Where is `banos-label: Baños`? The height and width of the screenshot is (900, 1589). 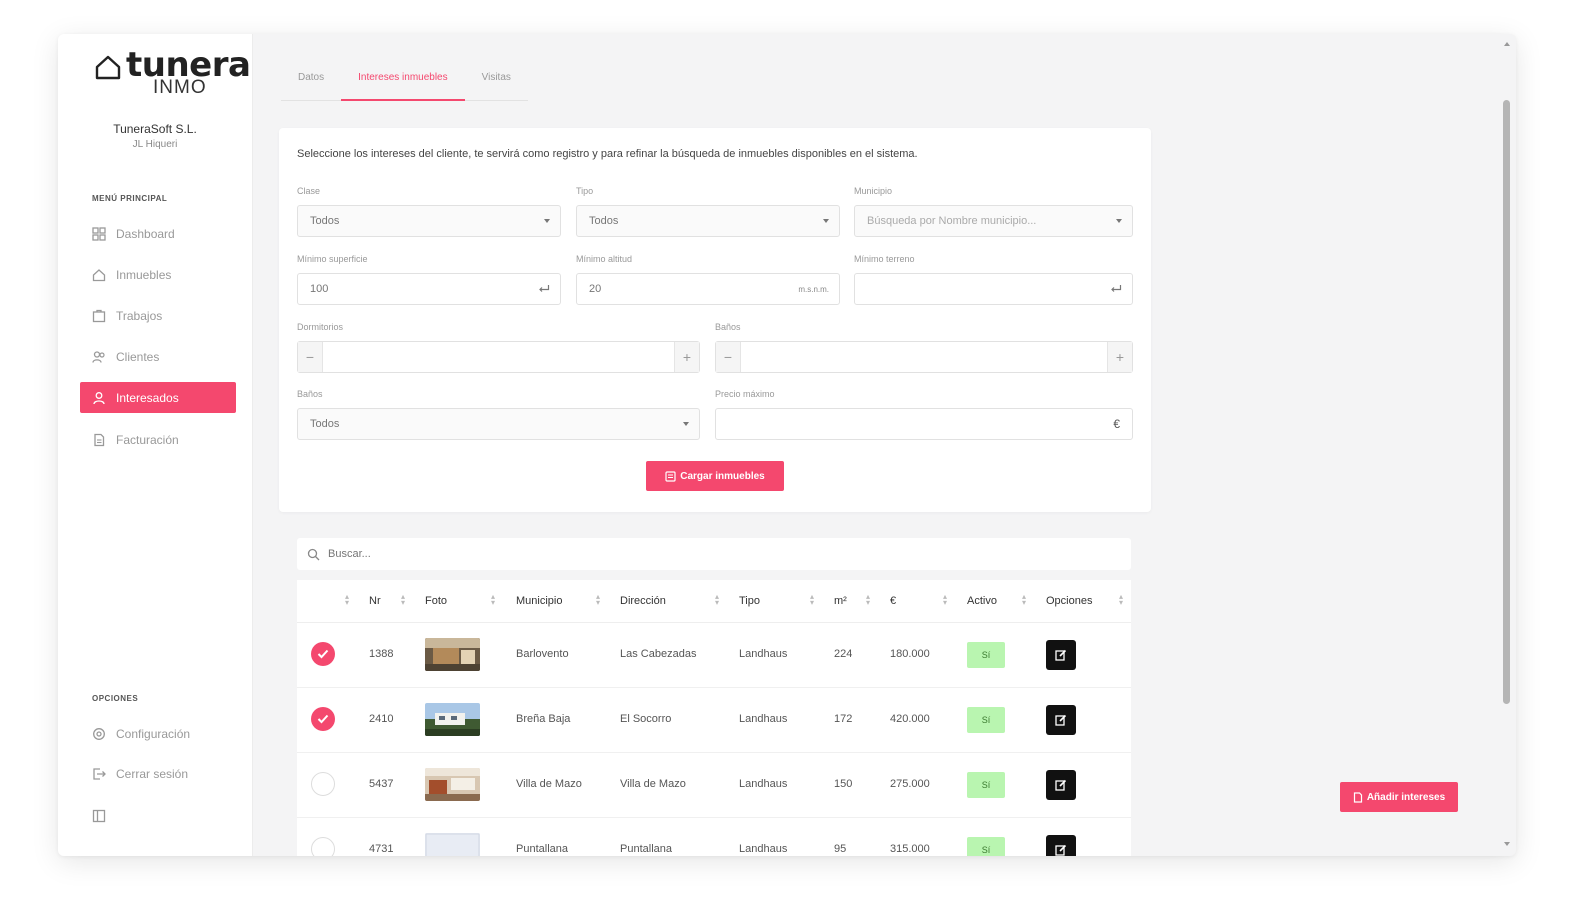
banos-label: Baños is located at coordinates (728, 327).